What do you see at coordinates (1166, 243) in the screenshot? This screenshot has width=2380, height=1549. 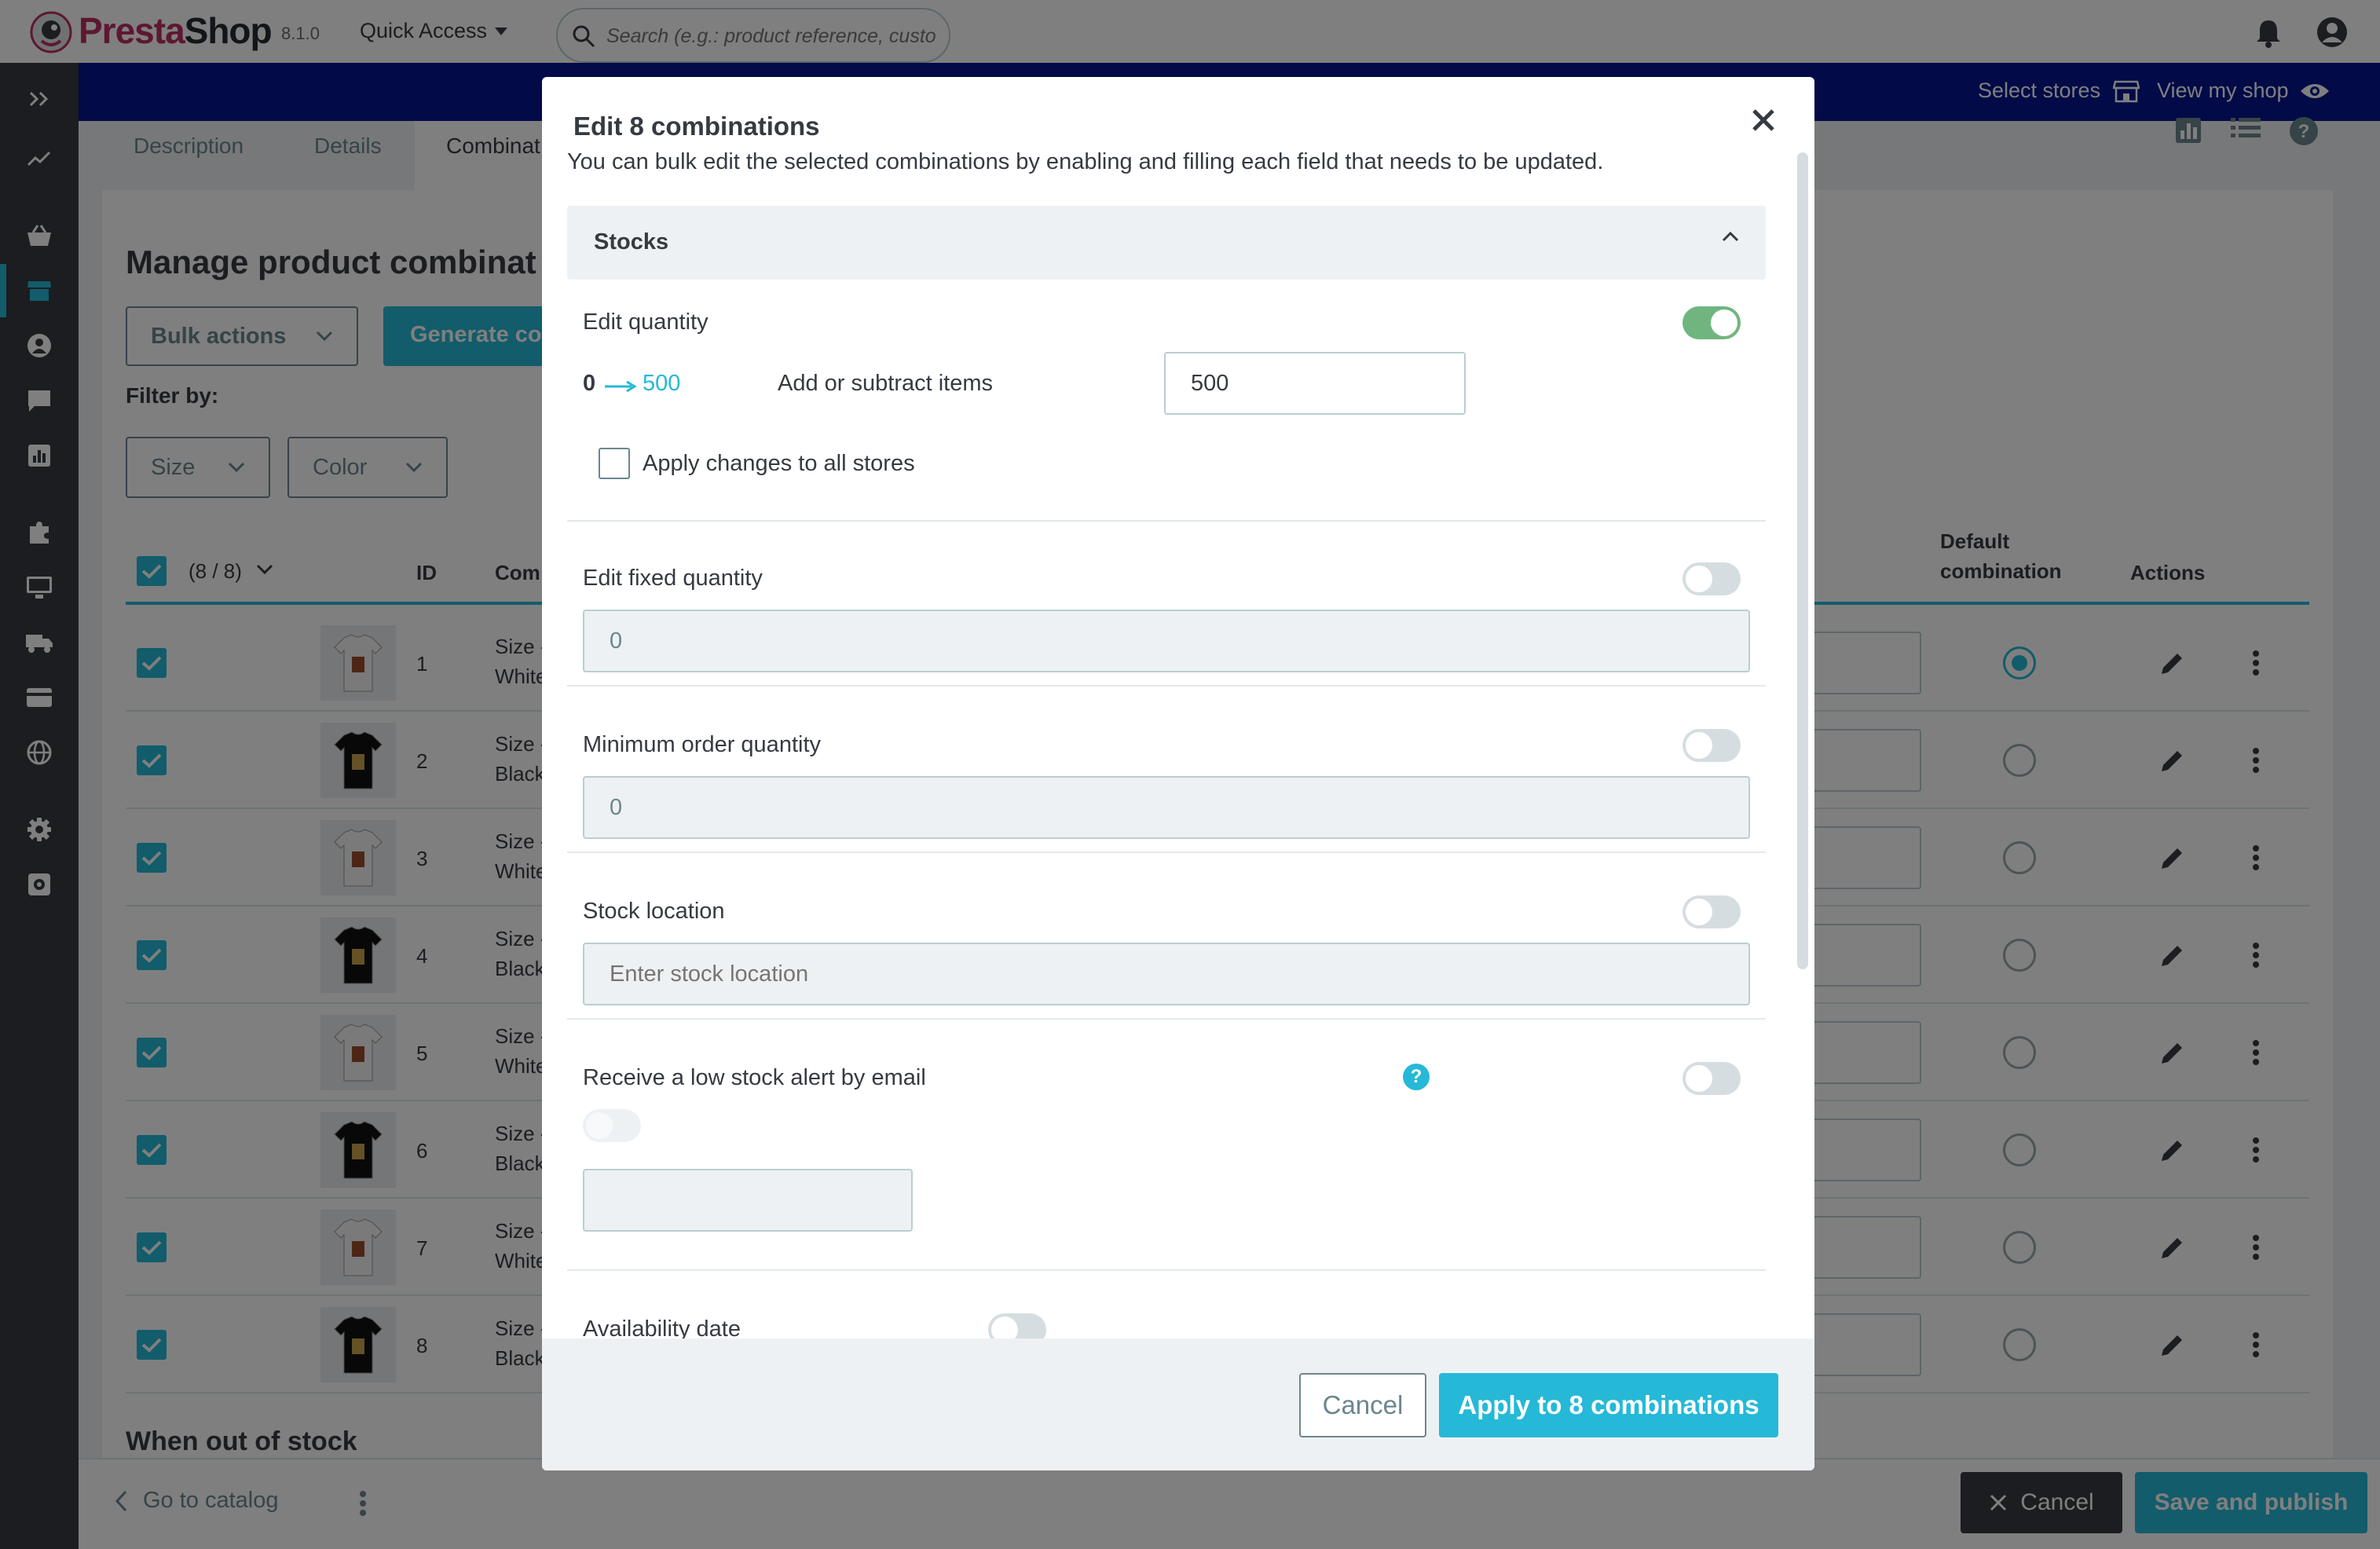 I see `stocks-section-header: Stocks` at bounding box center [1166, 243].